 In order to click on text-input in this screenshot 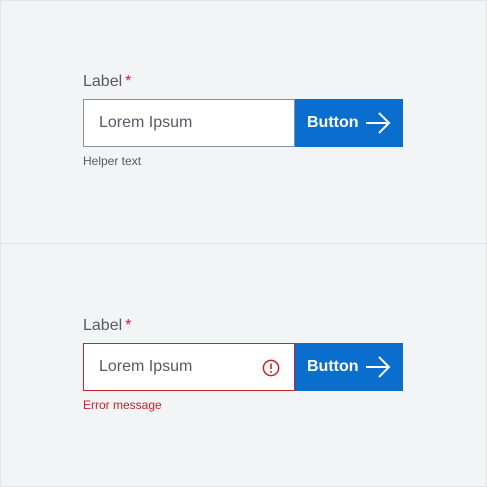, I will do `click(189, 123)`.